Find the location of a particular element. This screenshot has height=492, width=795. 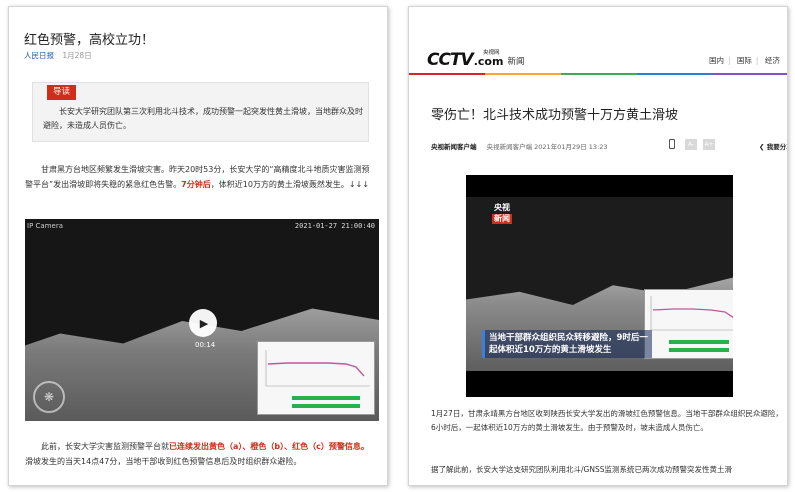

cctv-logo: CCTV .com 央视网 新闻 is located at coordinates (475, 59).